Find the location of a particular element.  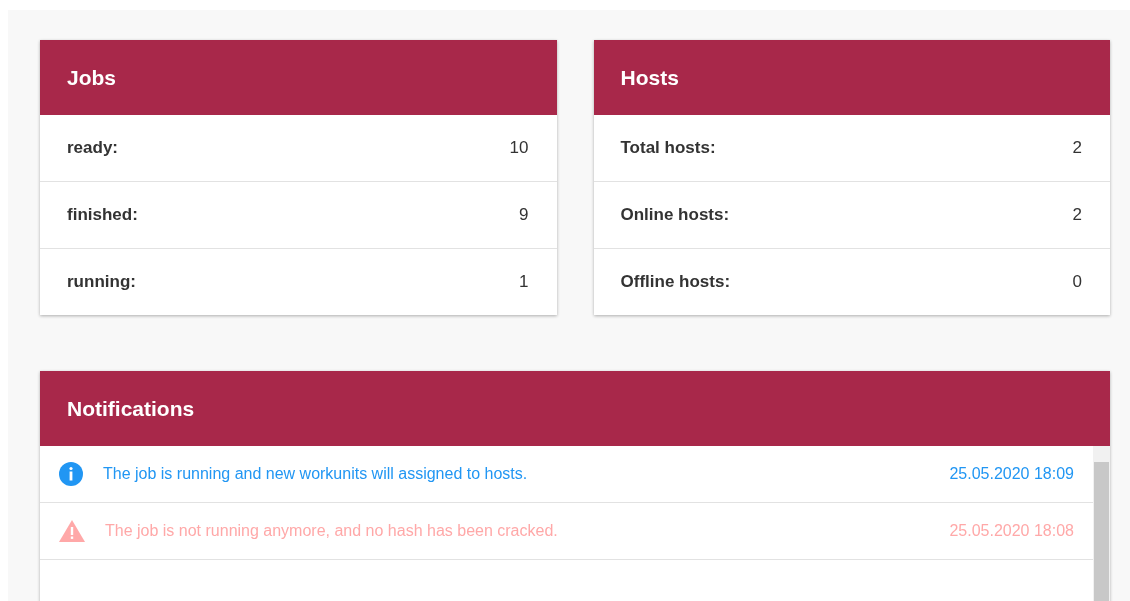

stat-label: Total hosts: is located at coordinates (668, 148).